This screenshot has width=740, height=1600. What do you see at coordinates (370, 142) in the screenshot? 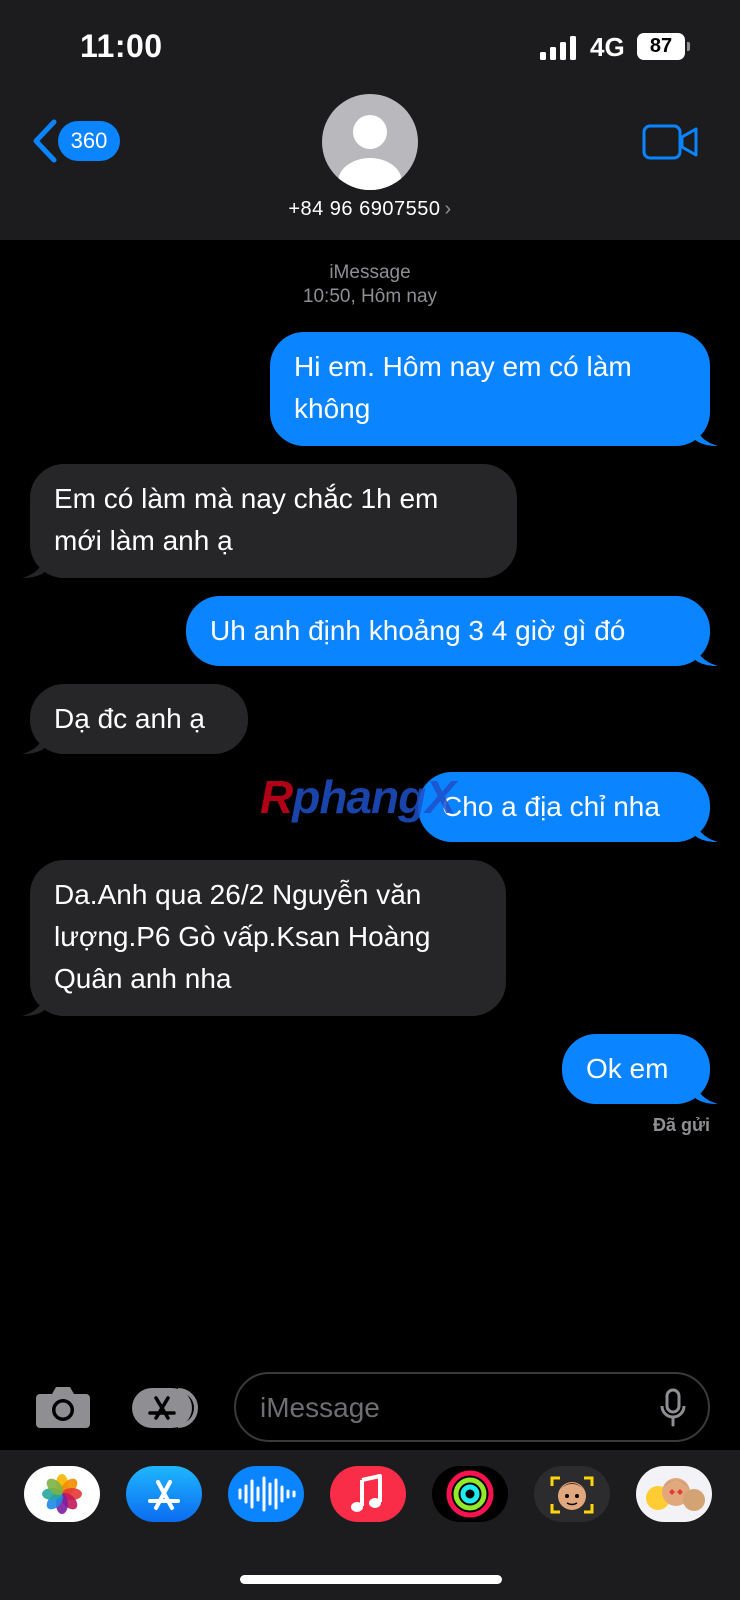
I see `contact-avatar` at bounding box center [370, 142].